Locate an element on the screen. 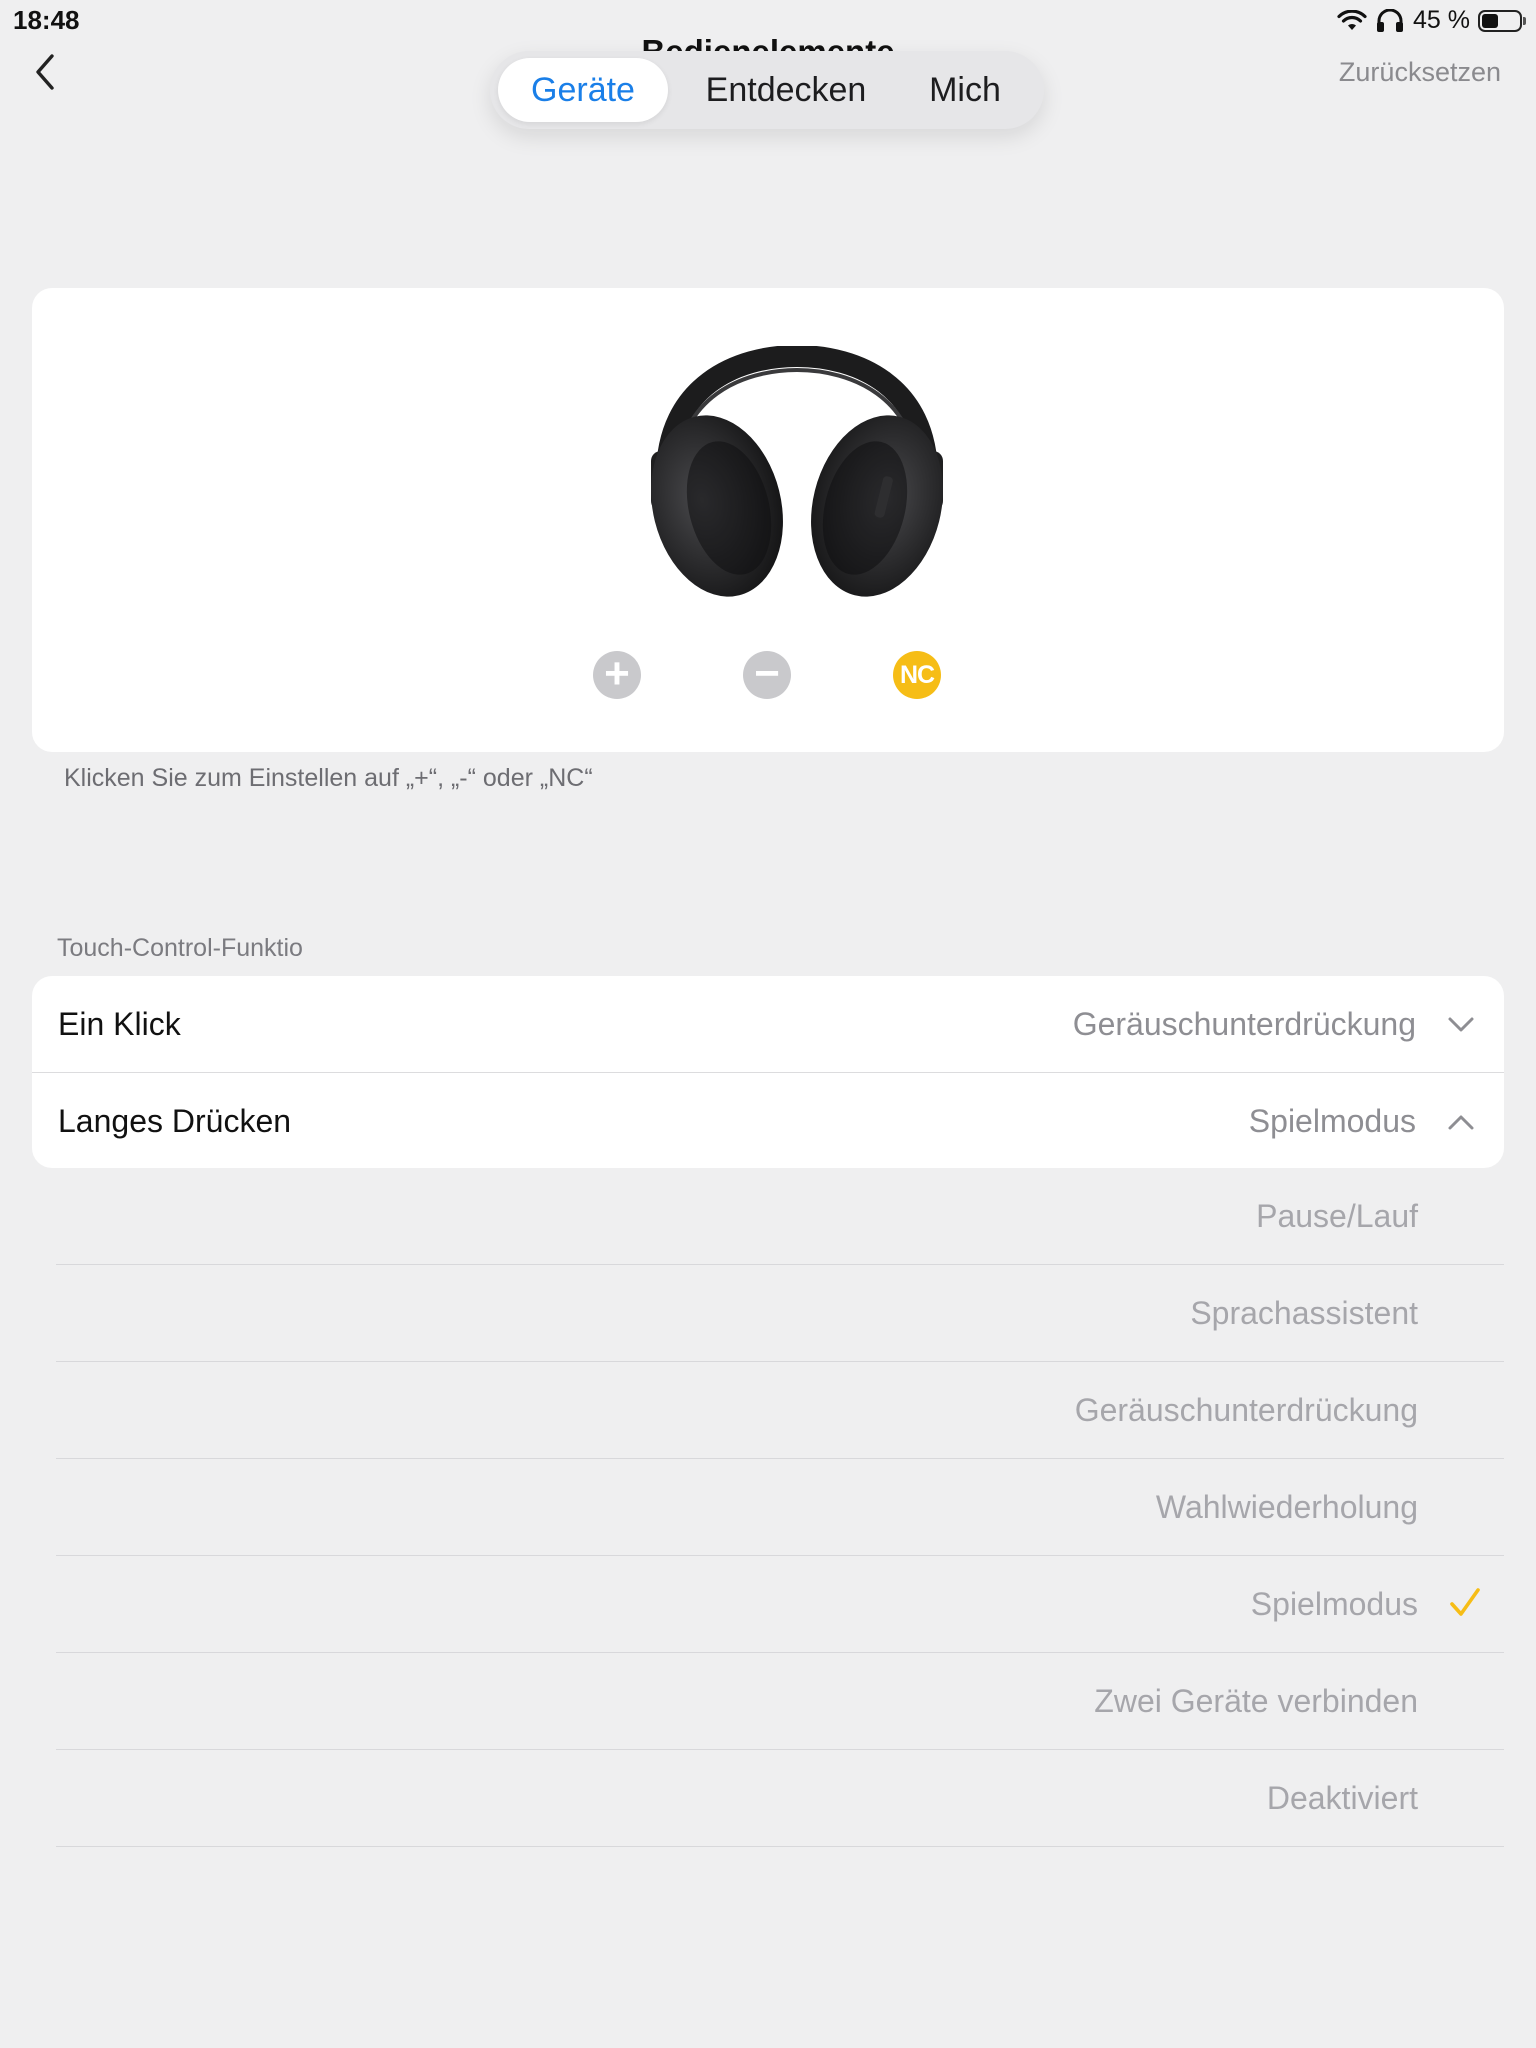 Image resolution: width=1536 pixels, height=2048 pixels. segmented-tabs: Geräte Entdecken Mich is located at coordinates (767, 90).